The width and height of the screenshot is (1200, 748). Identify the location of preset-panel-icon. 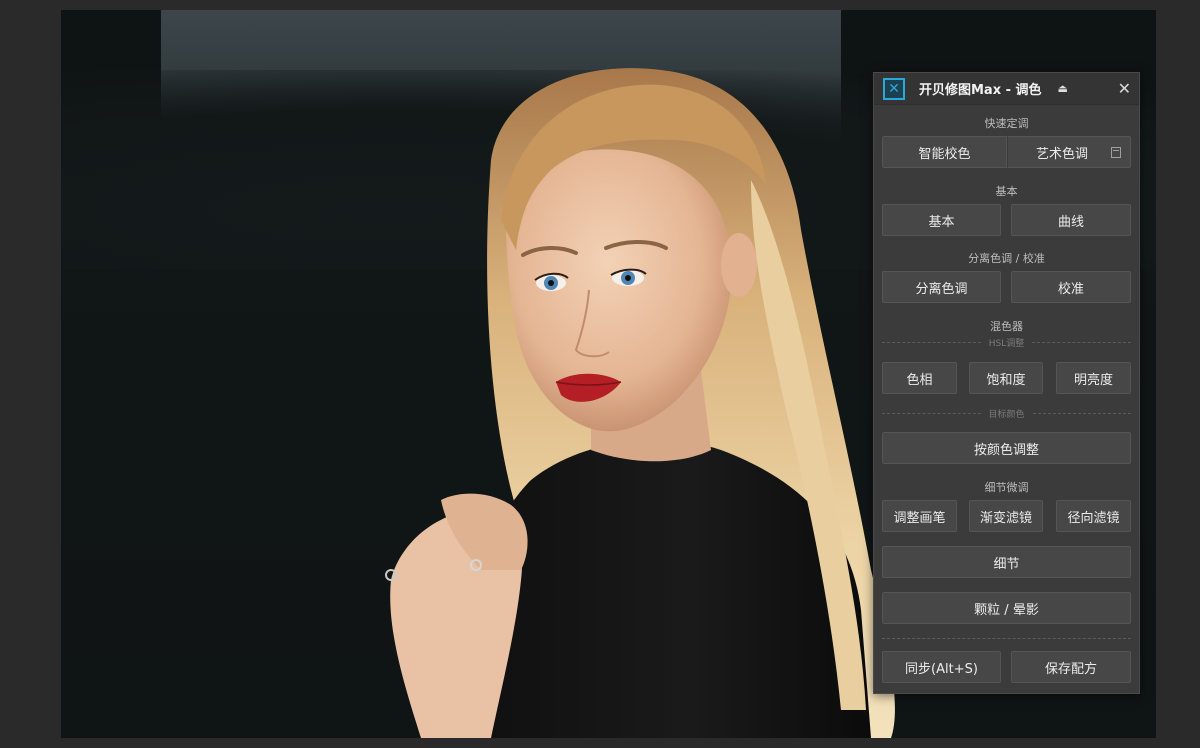
(1116, 152).